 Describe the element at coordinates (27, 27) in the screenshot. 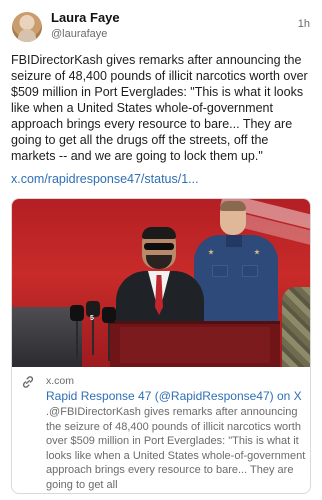

I see `avatar` at that location.